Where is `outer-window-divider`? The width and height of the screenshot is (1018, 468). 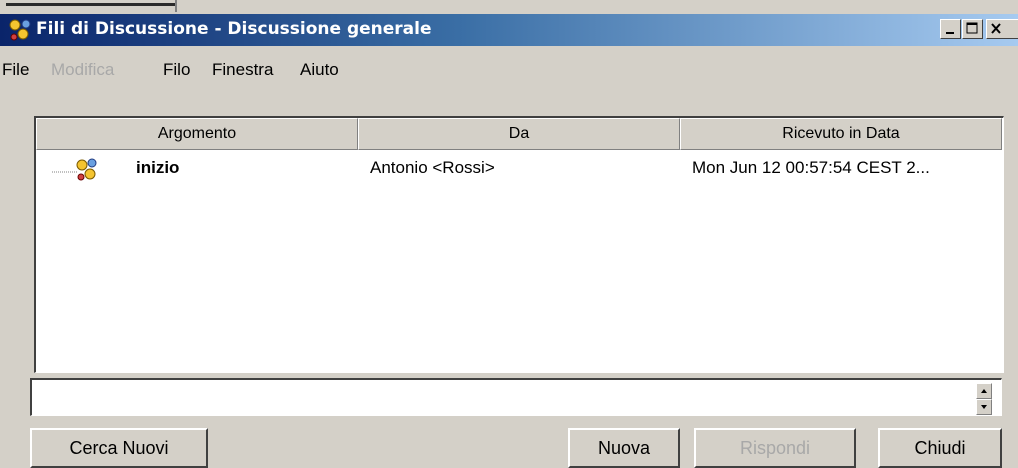 outer-window-divider is located at coordinates (176, 6).